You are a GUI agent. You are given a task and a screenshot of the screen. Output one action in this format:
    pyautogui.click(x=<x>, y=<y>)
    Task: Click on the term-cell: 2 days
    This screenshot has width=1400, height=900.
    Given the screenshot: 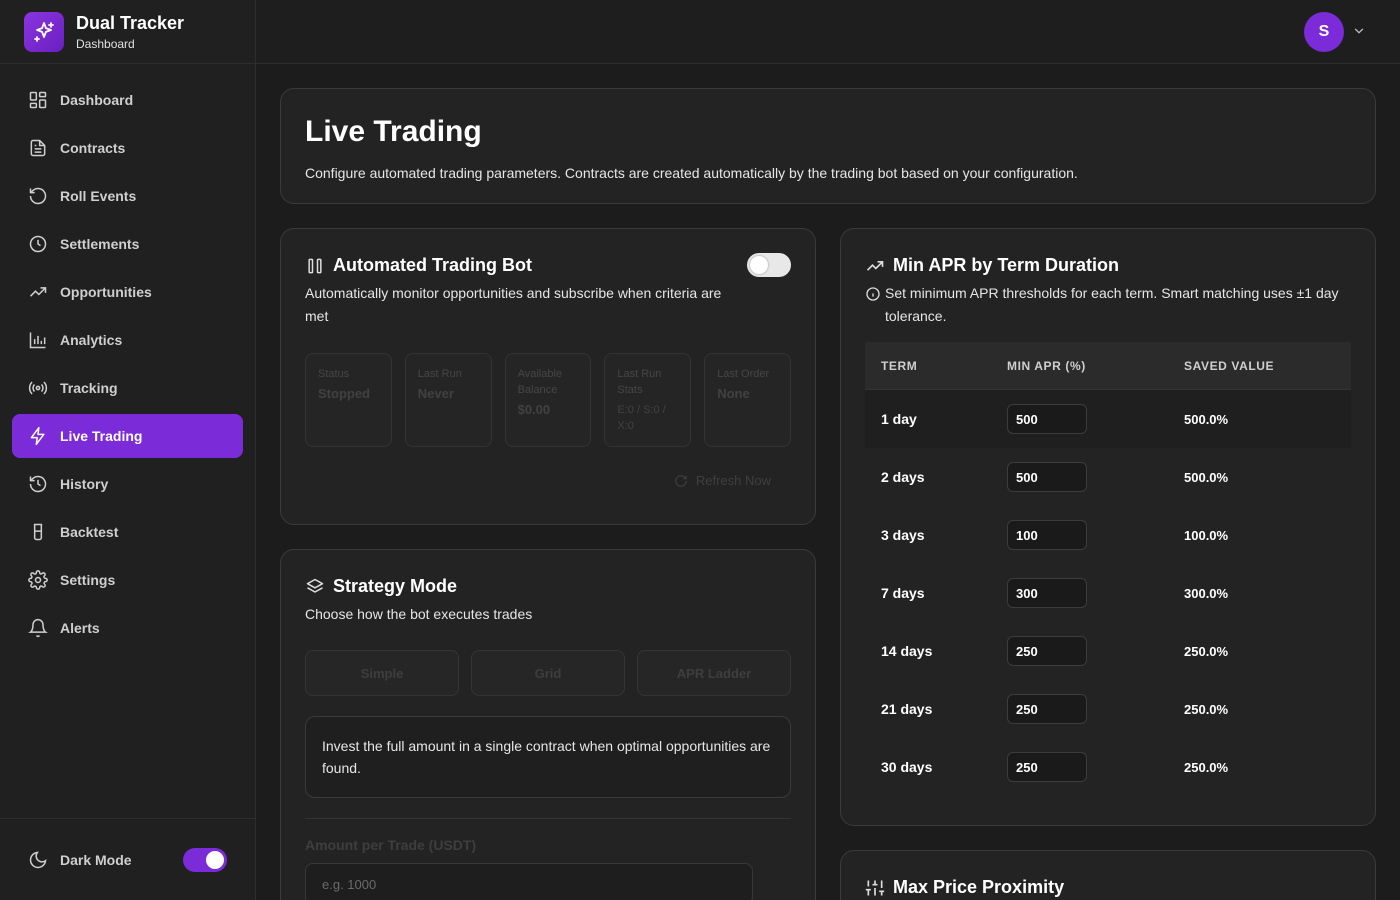 What is the action you would take?
    pyautogui.click(x=903, y=477)
    